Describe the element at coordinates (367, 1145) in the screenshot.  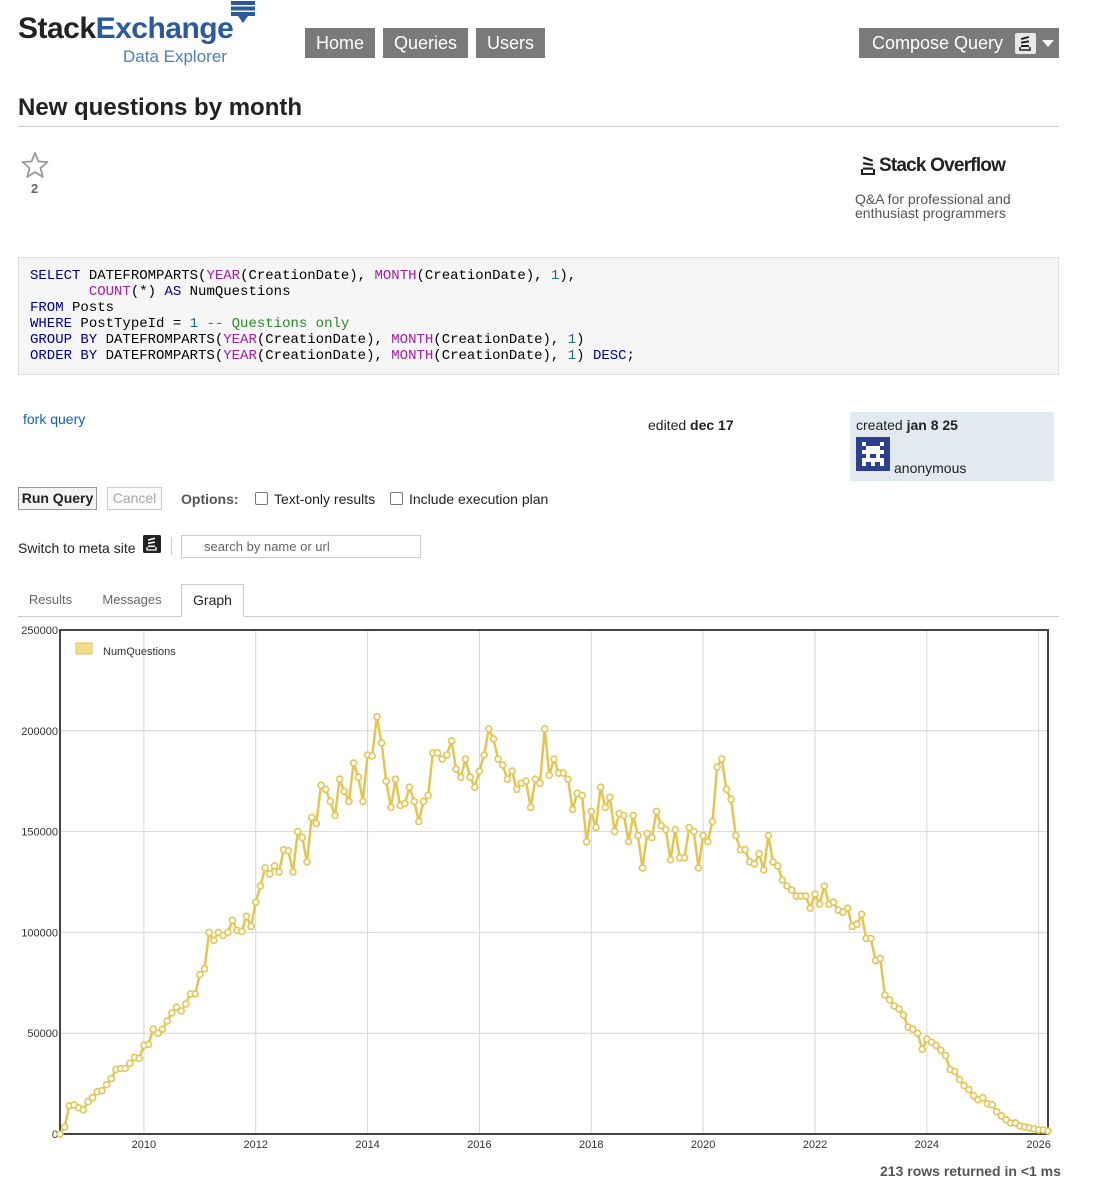
I see `x-tick-label: 2014` at that location.